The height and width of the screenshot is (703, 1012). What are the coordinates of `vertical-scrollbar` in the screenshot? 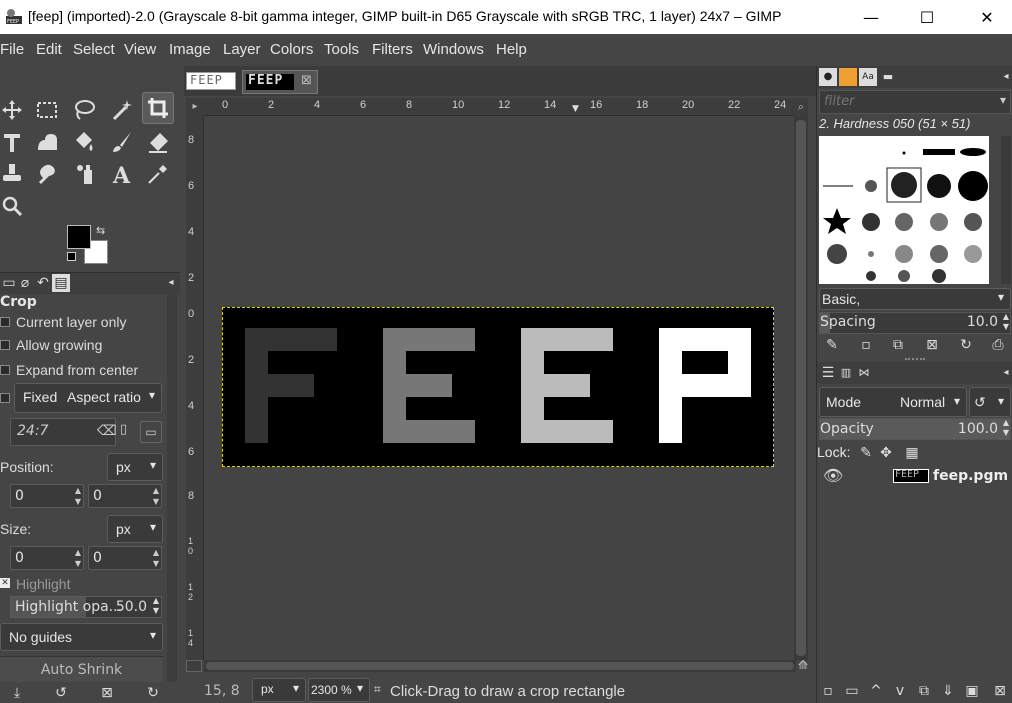 It's located at (801, 388).